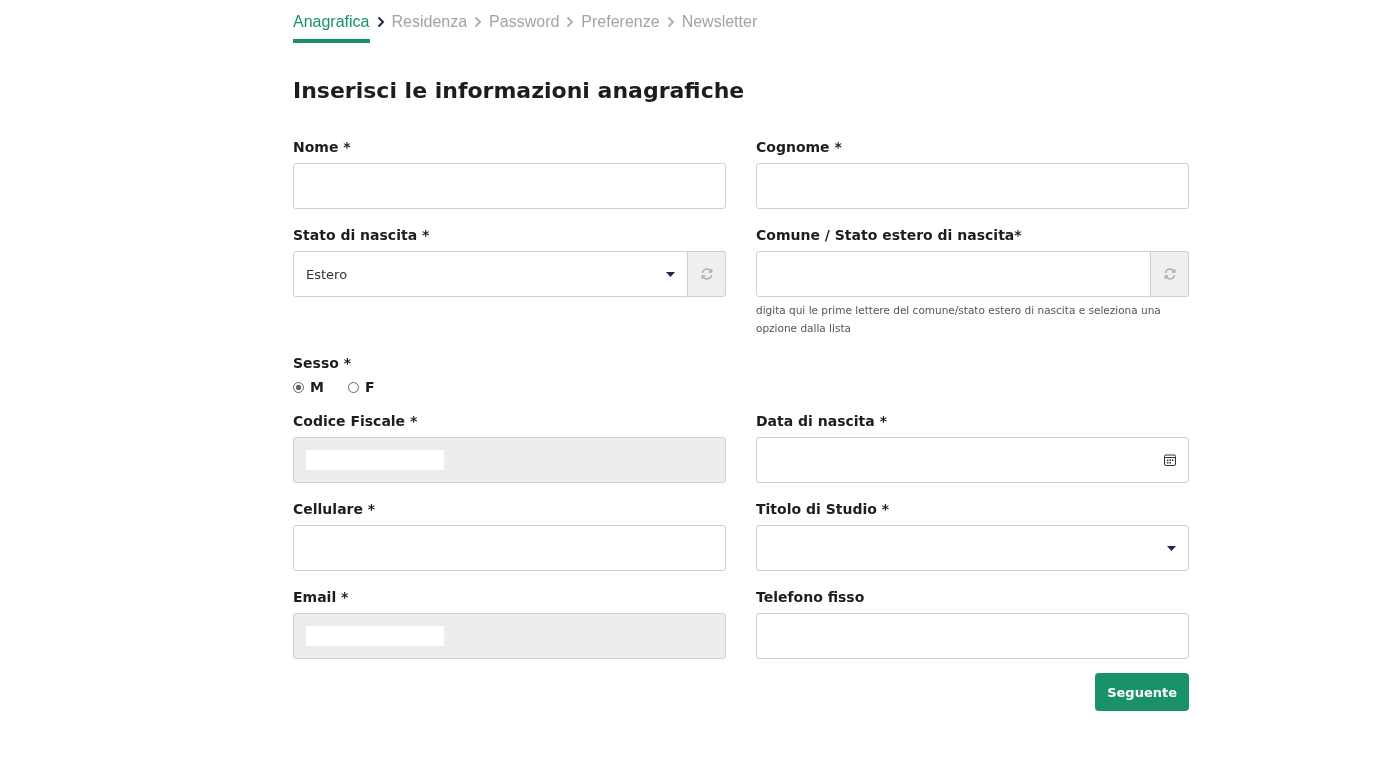 This screenshot has width=1378, height=783. What do you see at coordinates (799, 147) in the screenshot?
I see `field-label: Cognome *` at bounding box center [799, 147].